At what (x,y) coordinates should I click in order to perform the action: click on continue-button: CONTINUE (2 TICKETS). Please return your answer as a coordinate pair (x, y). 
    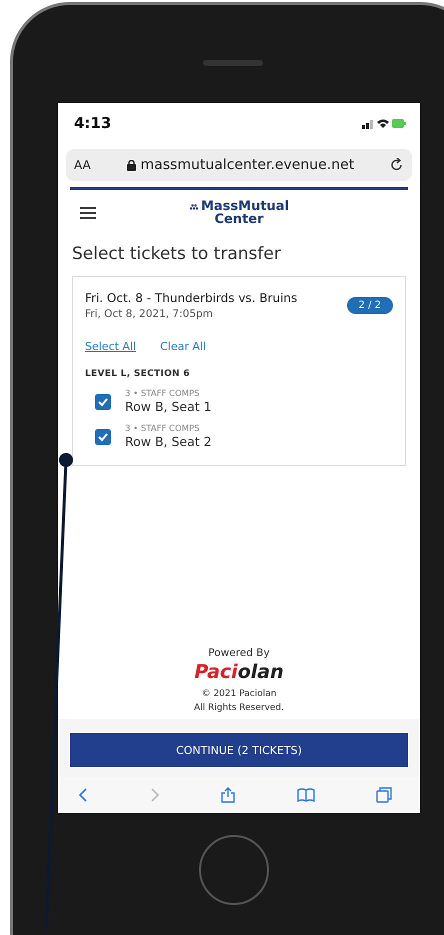
    Looking at the image, I should click on (239, 750).